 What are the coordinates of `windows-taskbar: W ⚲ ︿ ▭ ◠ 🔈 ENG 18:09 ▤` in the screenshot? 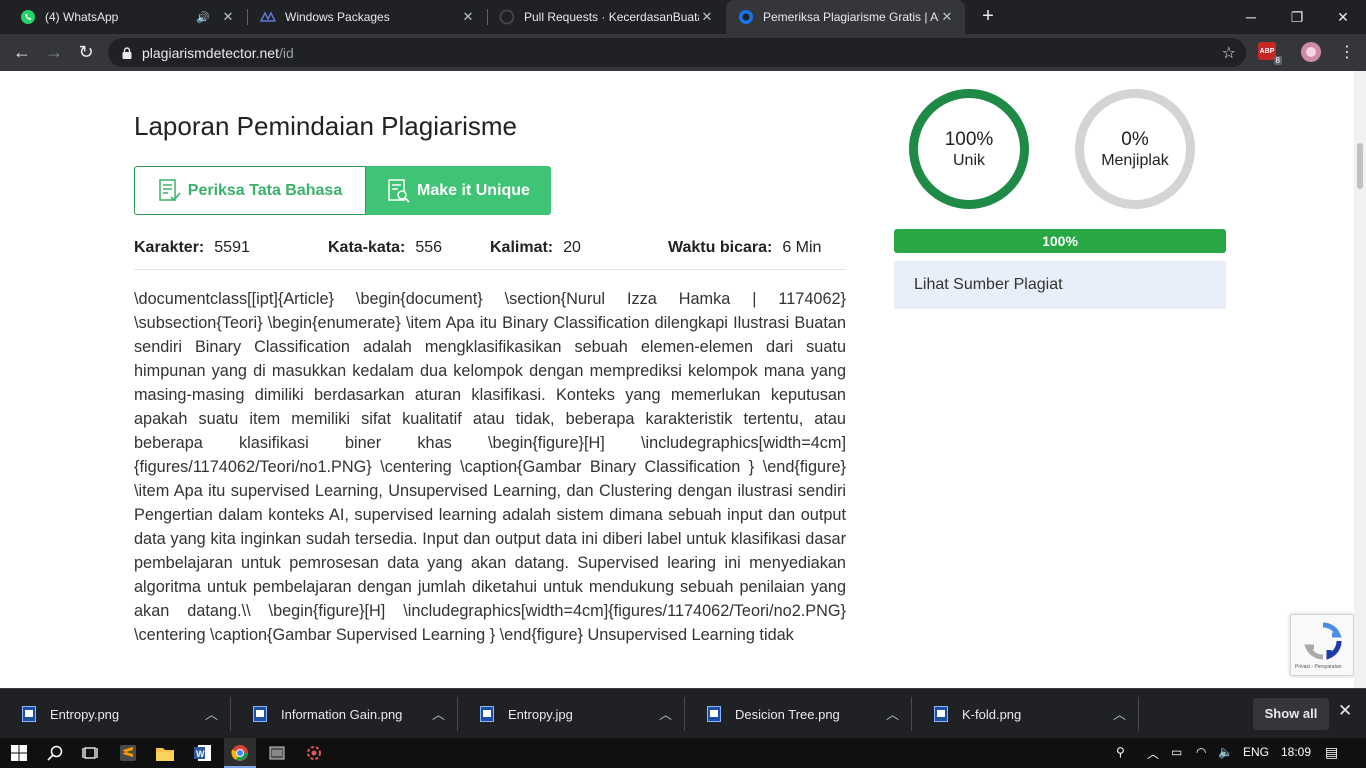 It's located at (683, 753).